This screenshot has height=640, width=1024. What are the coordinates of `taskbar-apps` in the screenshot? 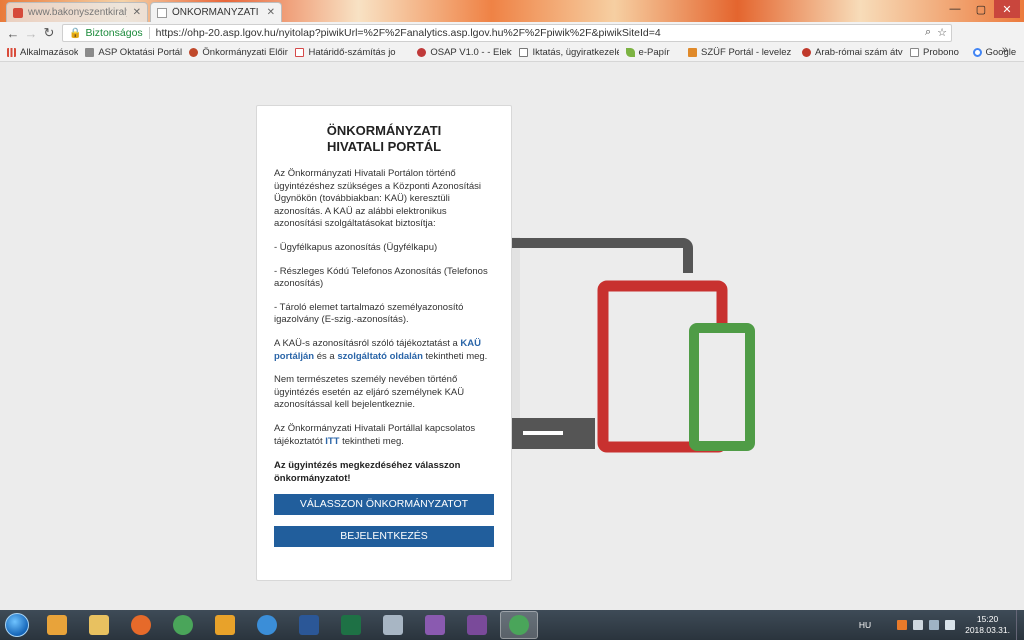 It's located at (286, 625).